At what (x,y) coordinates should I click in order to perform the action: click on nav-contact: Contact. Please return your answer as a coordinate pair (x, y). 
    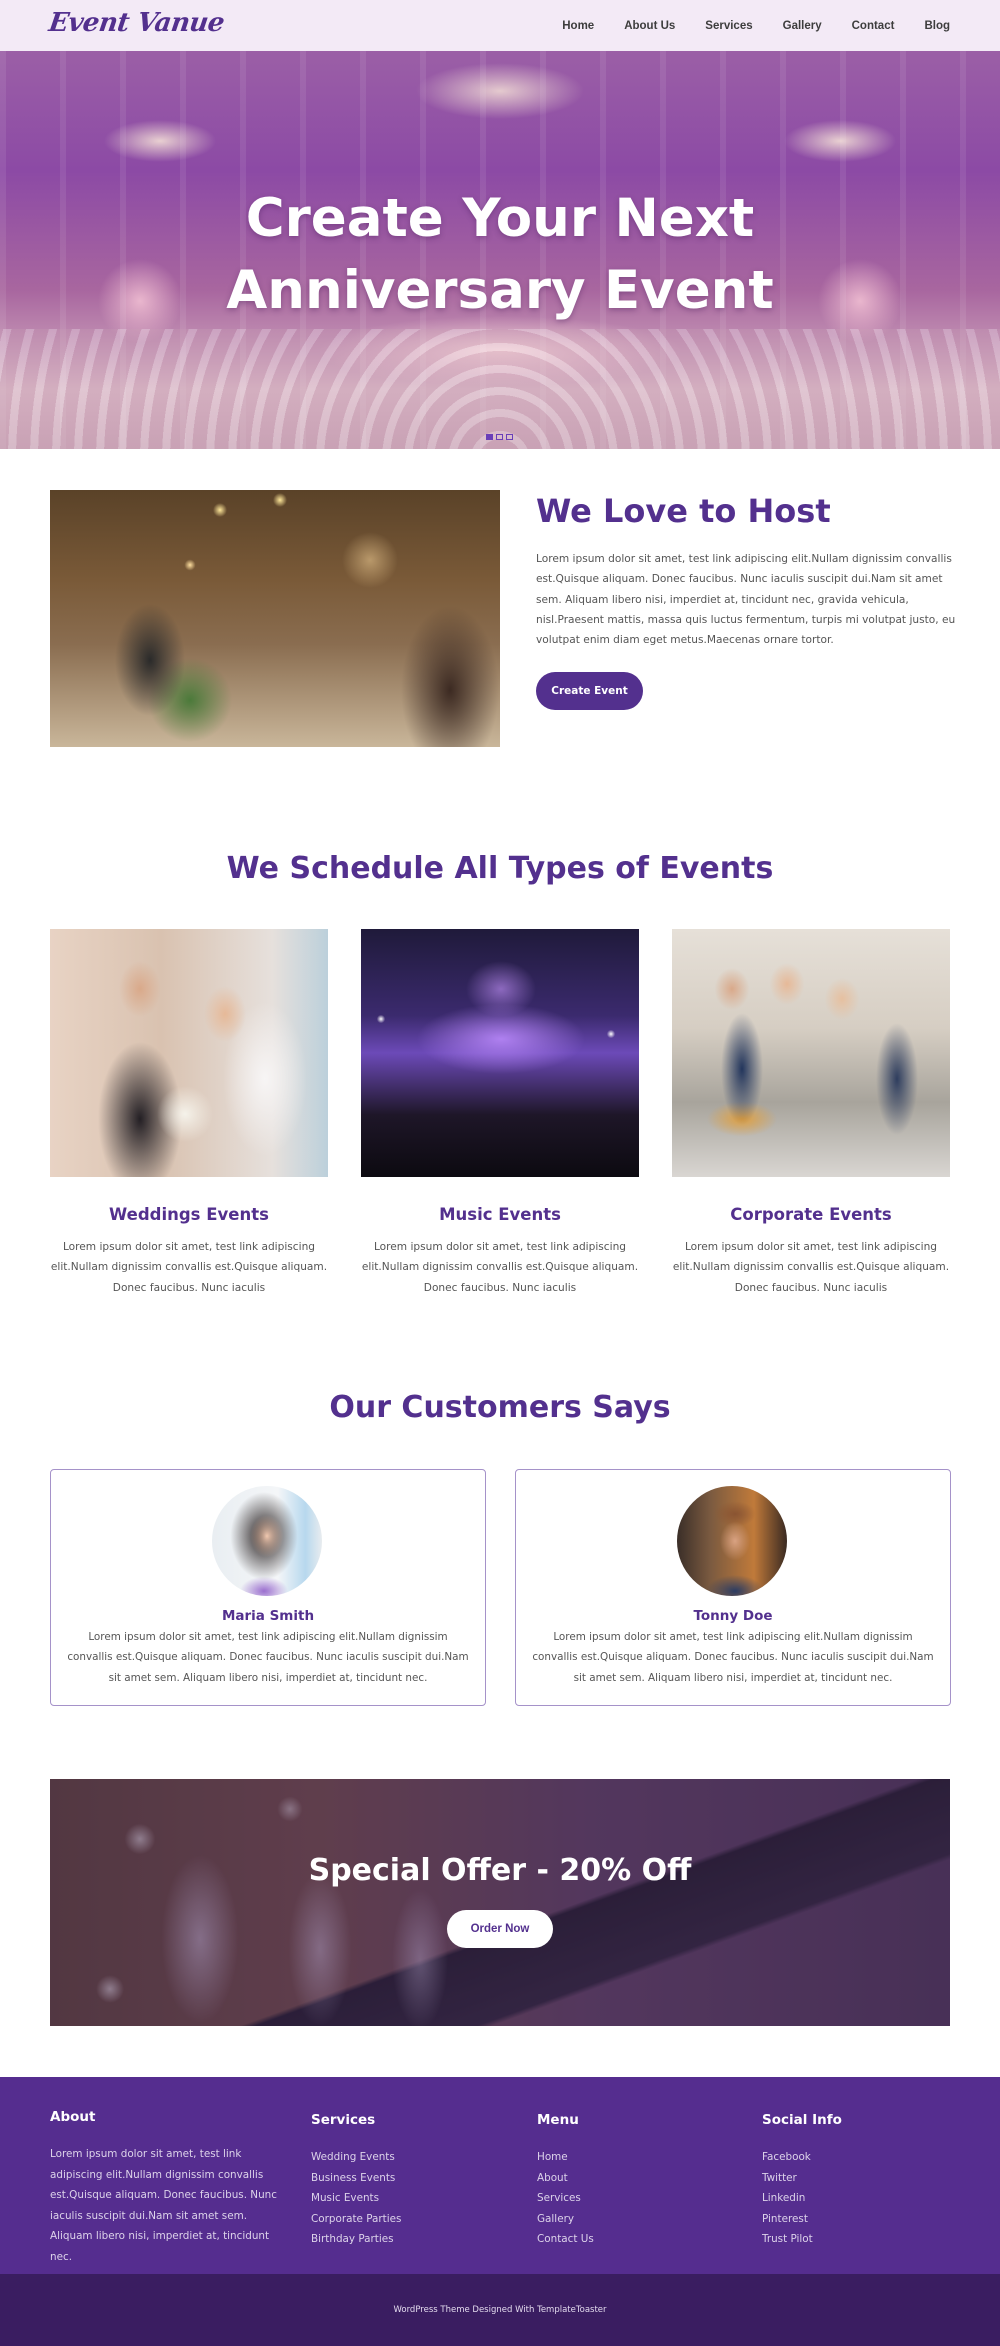
    Looking at the image, I should click on (873, 26).